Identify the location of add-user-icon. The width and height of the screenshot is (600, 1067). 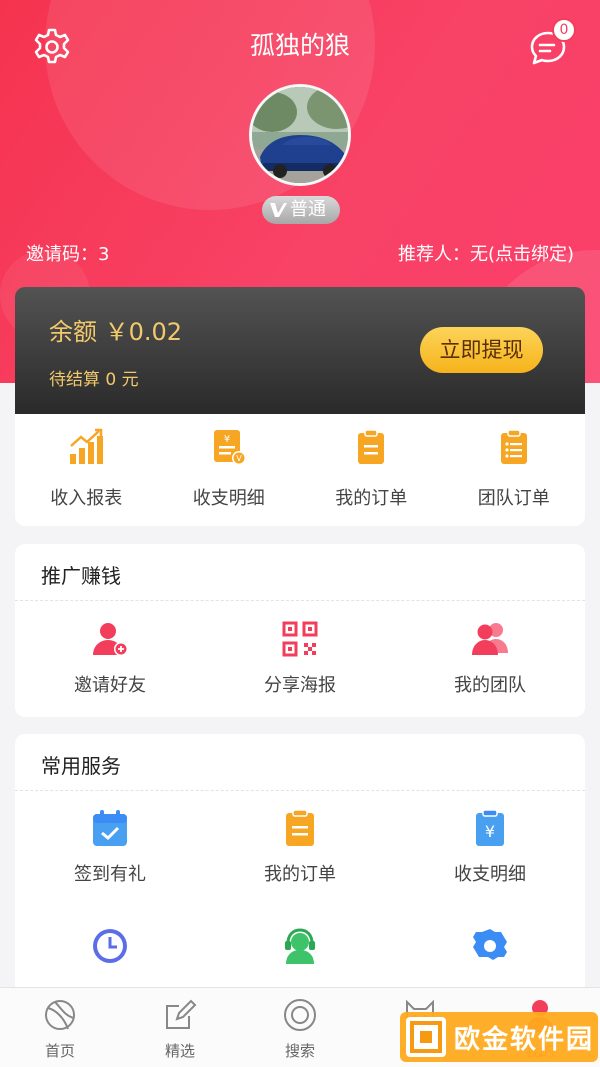
(110, 639).